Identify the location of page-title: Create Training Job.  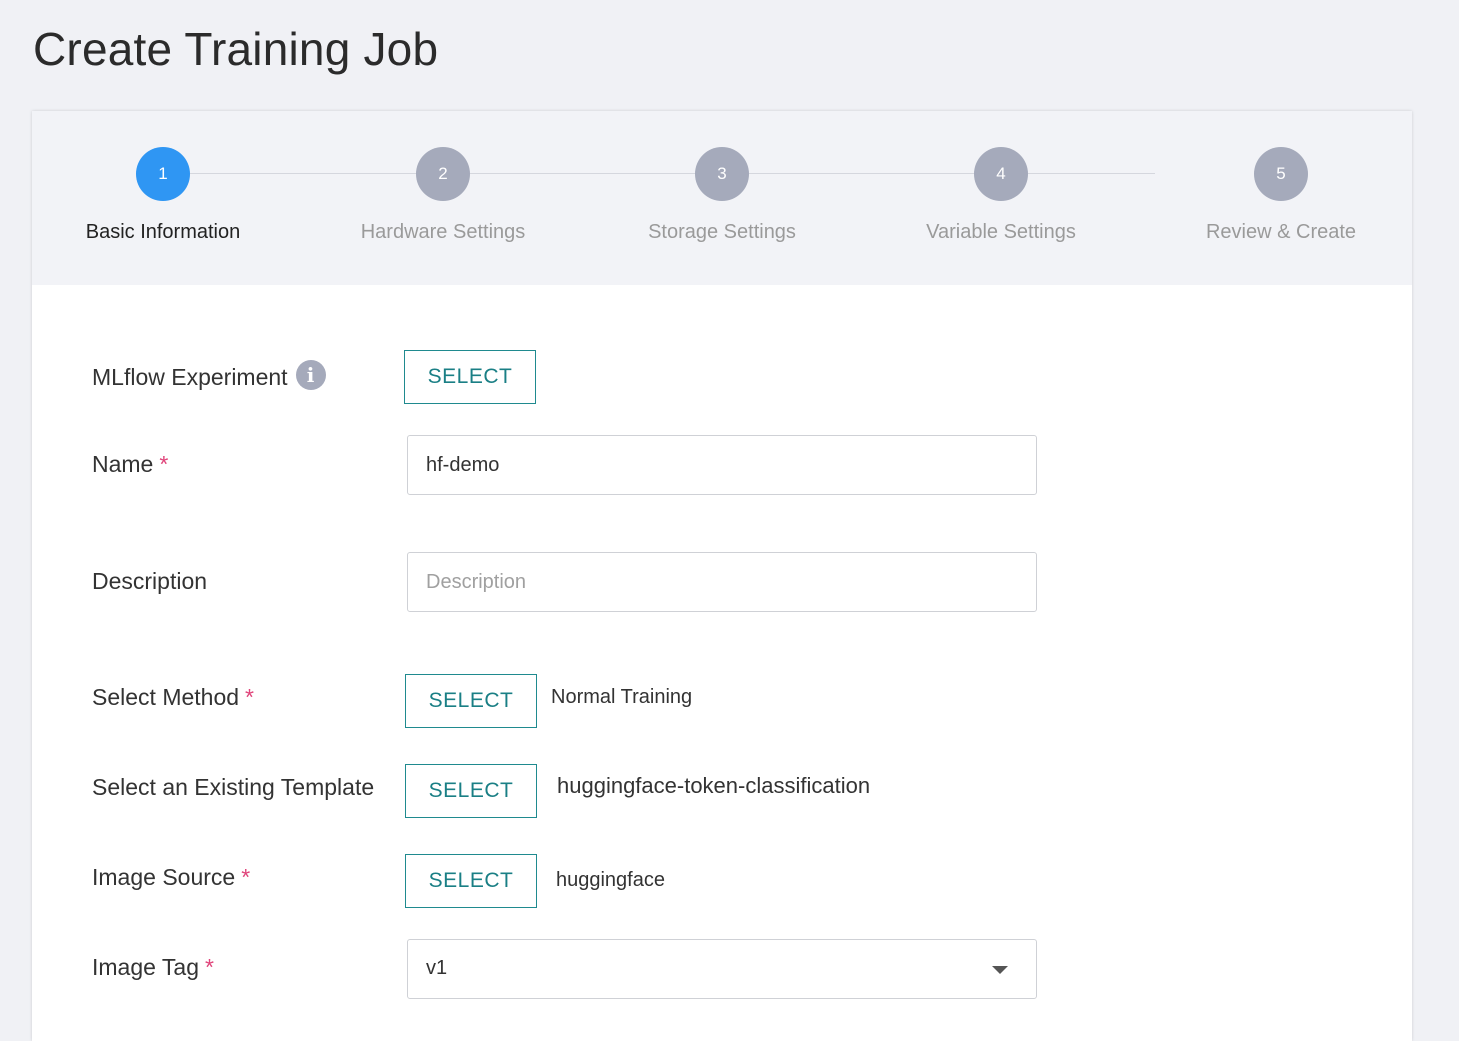
(236, 49).